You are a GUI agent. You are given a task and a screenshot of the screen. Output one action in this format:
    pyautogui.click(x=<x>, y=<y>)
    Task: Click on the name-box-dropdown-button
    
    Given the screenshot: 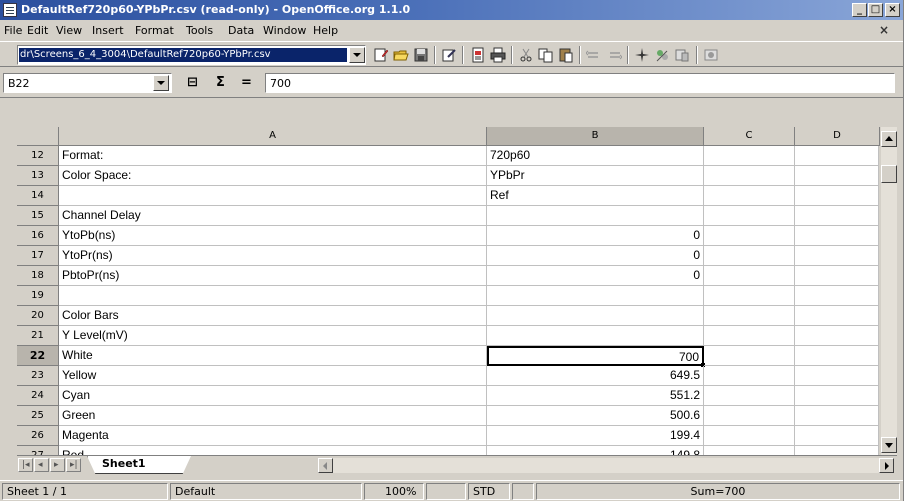 What is the action you would take?
    pyautogui.click(x=161, y=83)
    